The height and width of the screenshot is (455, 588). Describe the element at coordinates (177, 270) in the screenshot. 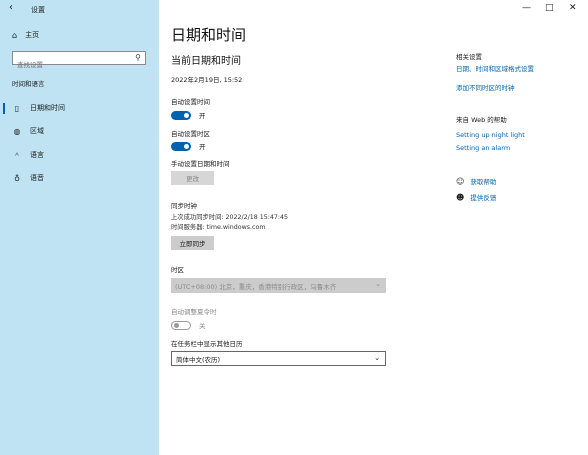

I see `timezone-label: 时区` at that location.